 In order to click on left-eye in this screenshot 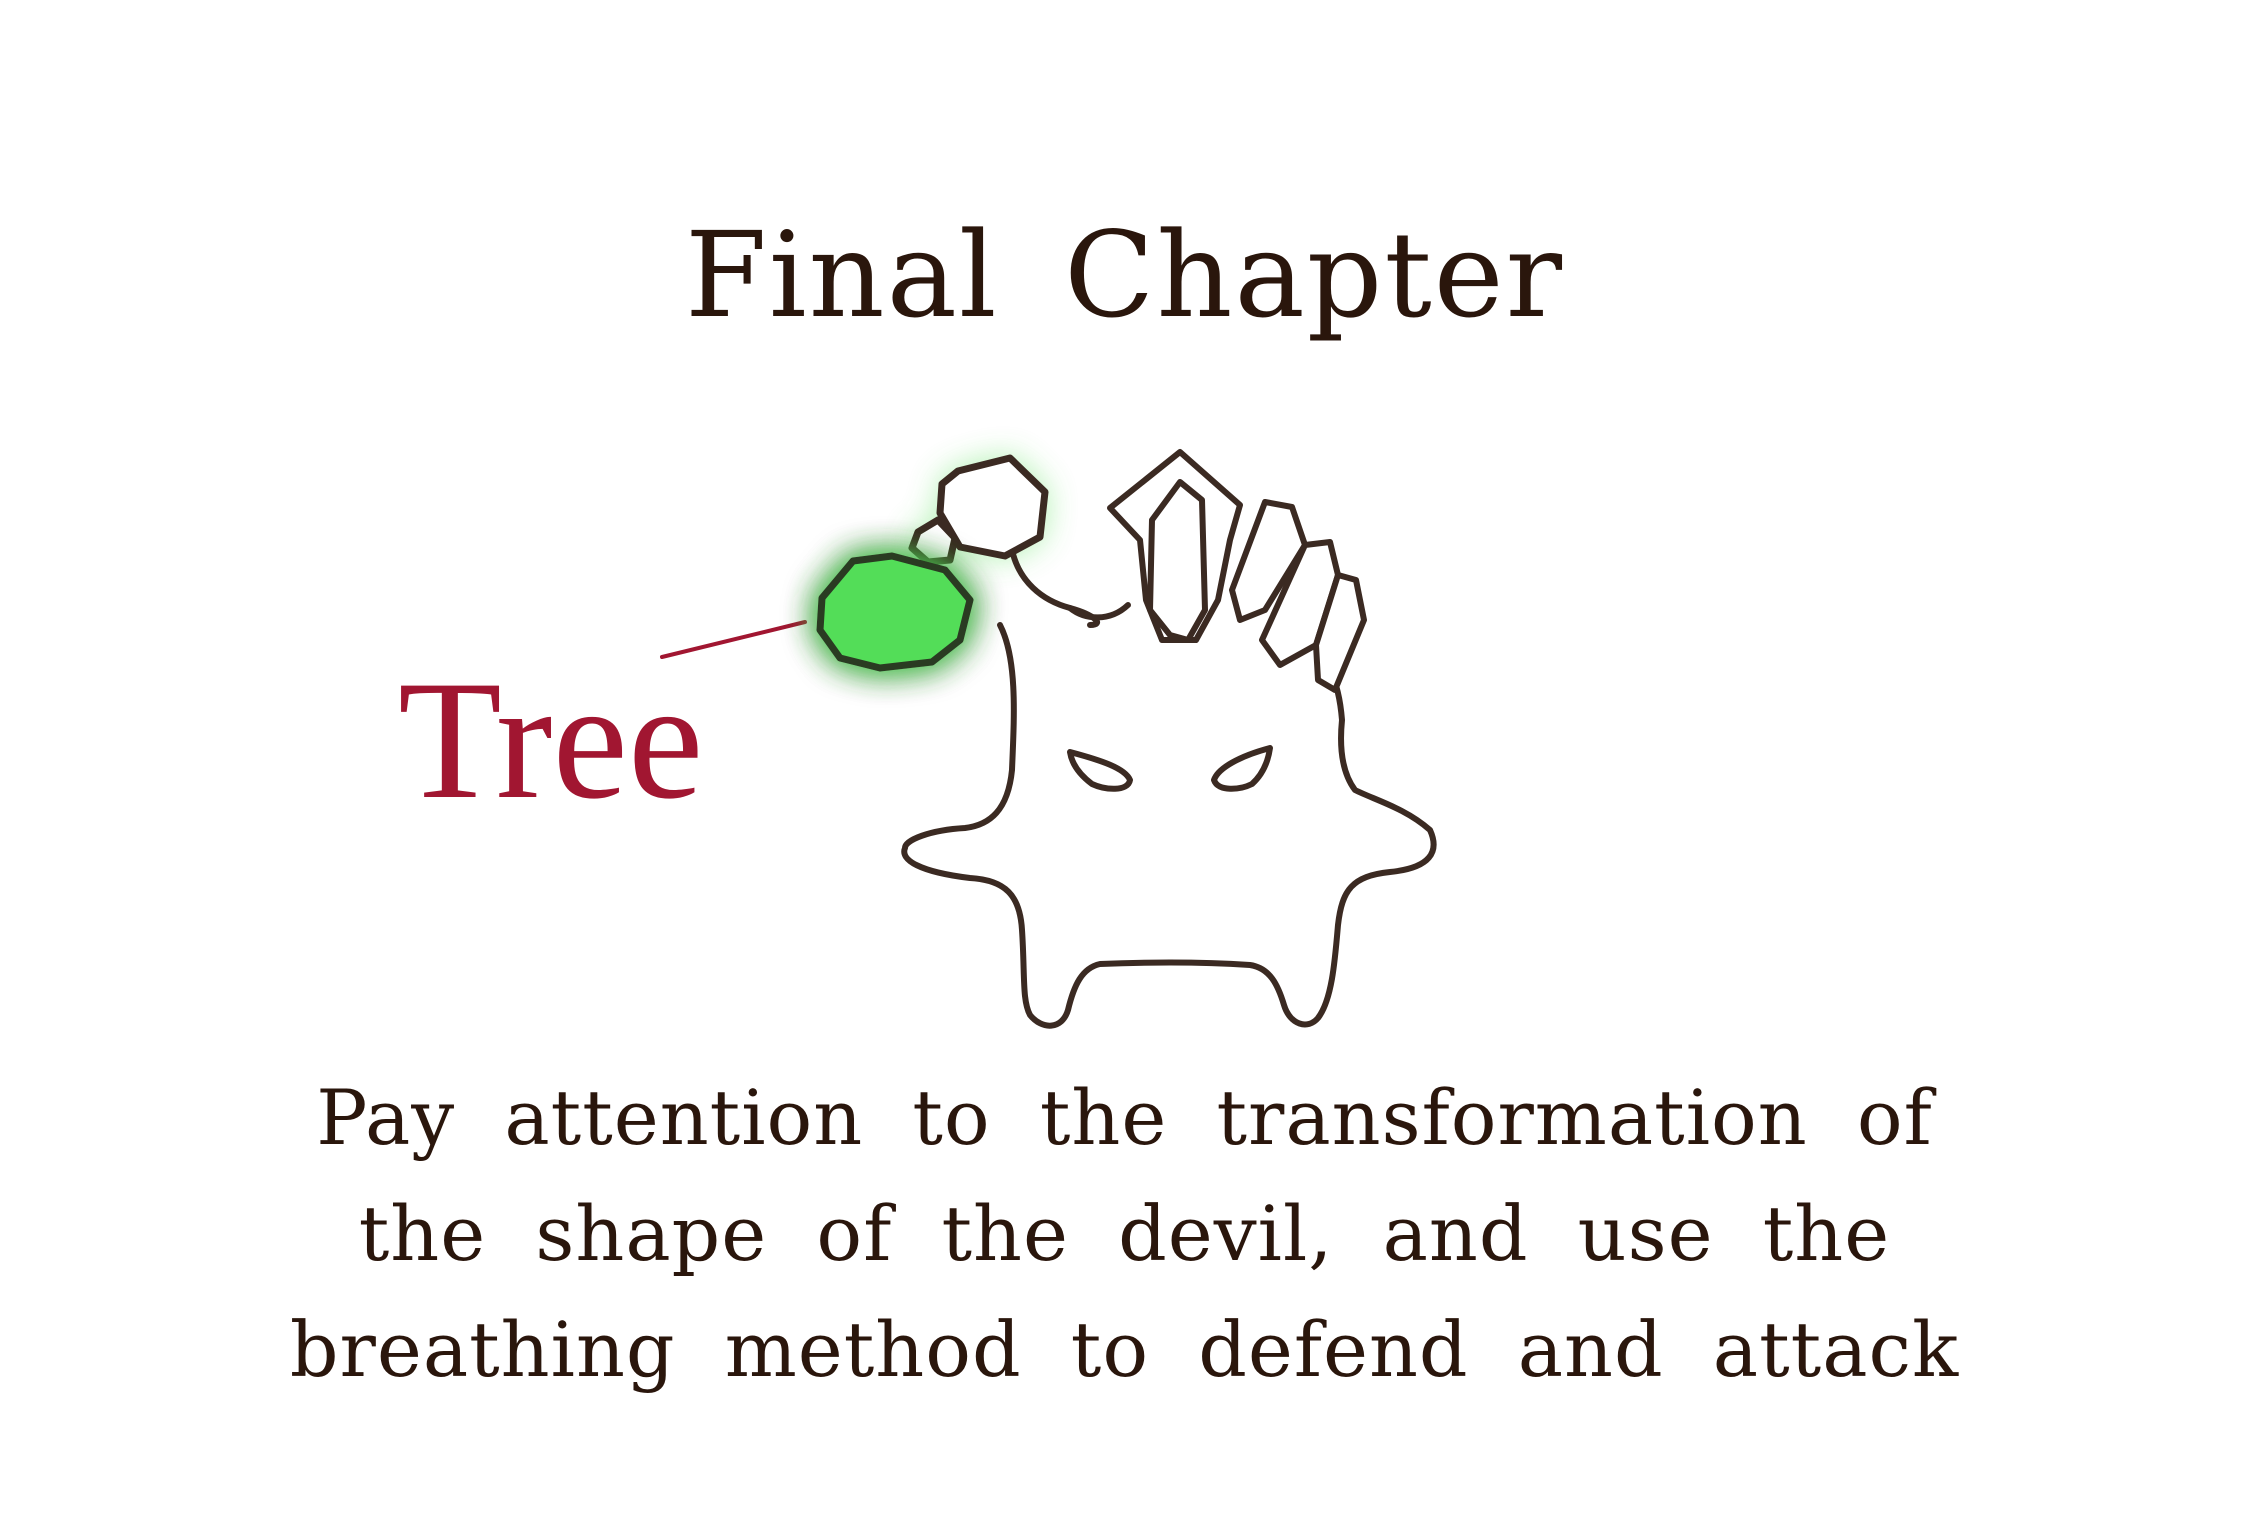, I will do `click(1100, 770)`.